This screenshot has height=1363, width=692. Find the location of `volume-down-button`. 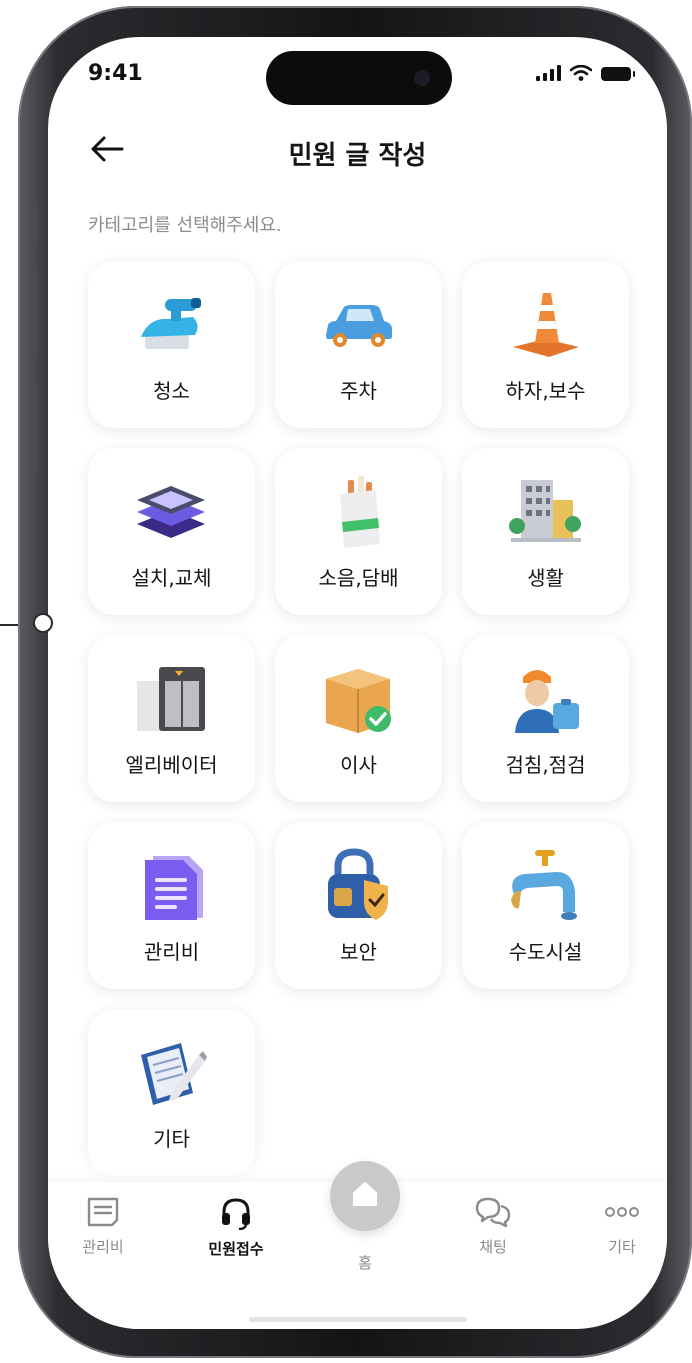

volume-down-button is located at coordinates (33, 429).